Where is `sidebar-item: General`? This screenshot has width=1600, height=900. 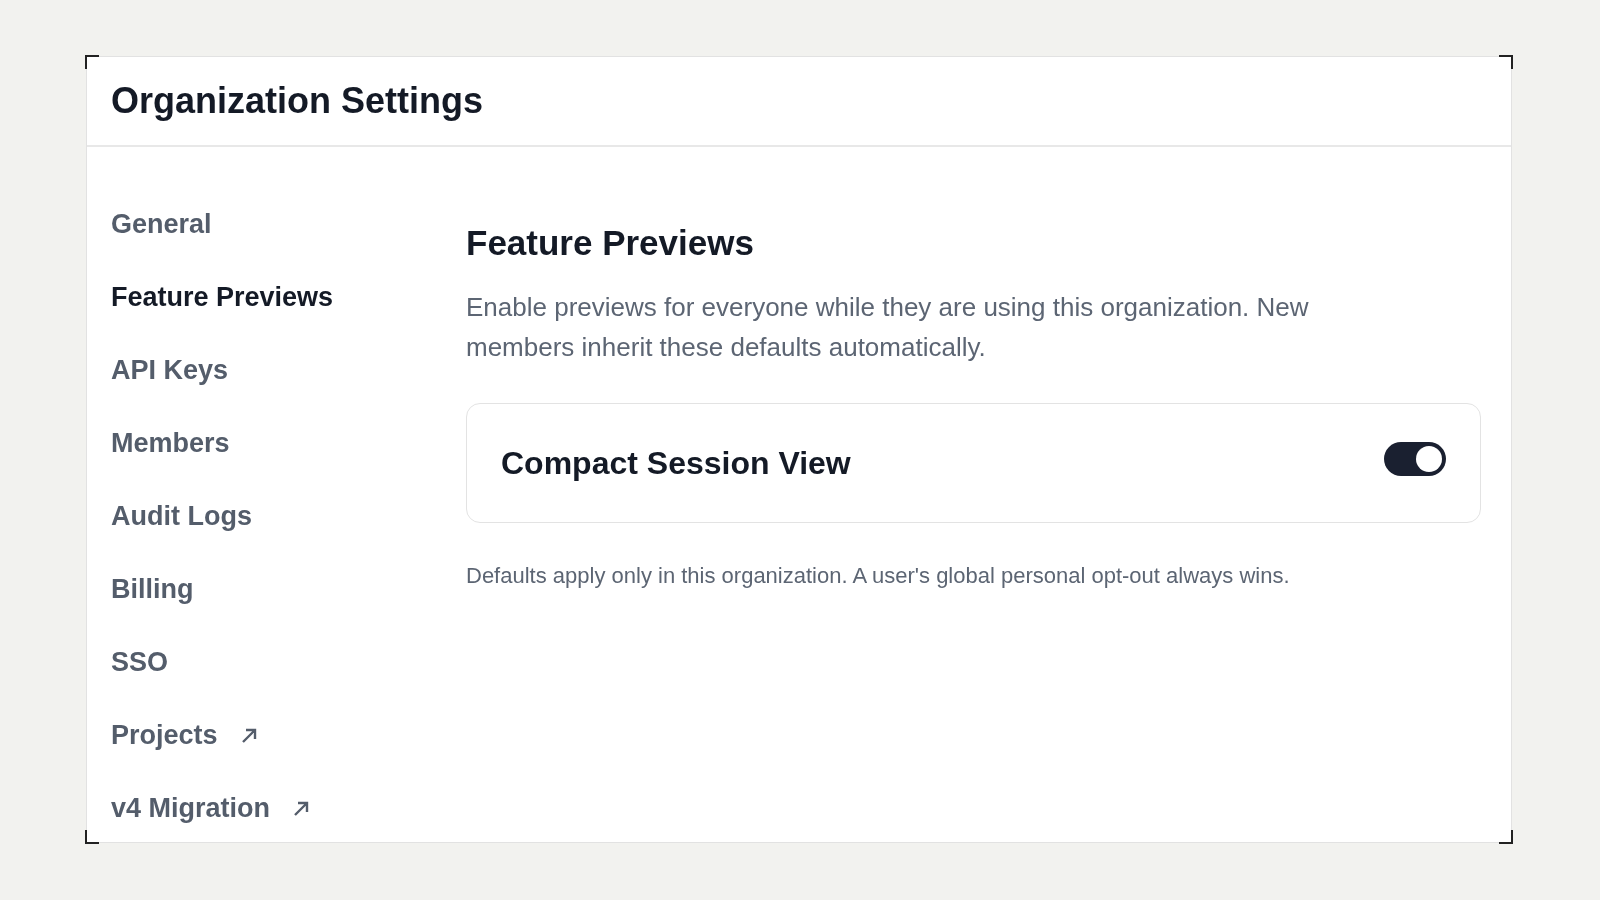
sidebar-item: General is located at coordinates (276, 224).